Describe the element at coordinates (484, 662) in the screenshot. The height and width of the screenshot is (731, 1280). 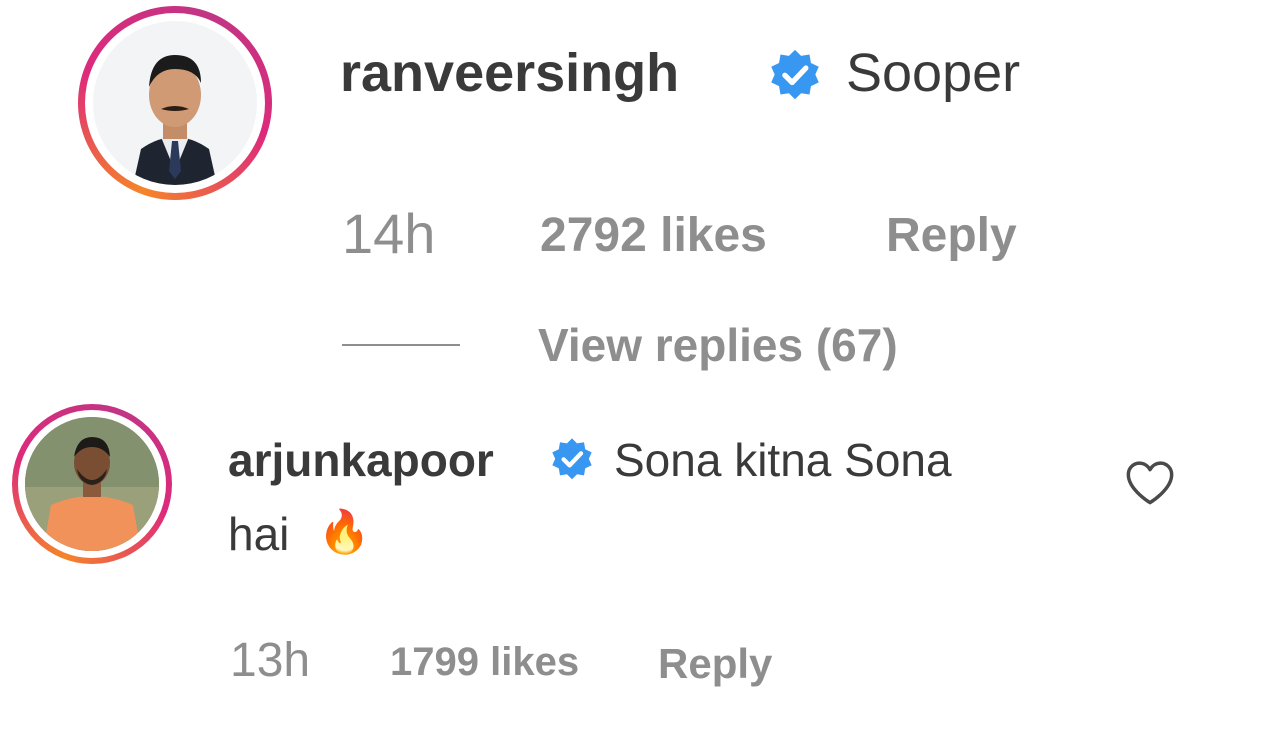
I see `comment-likes-count: 1799 likes` at that location.